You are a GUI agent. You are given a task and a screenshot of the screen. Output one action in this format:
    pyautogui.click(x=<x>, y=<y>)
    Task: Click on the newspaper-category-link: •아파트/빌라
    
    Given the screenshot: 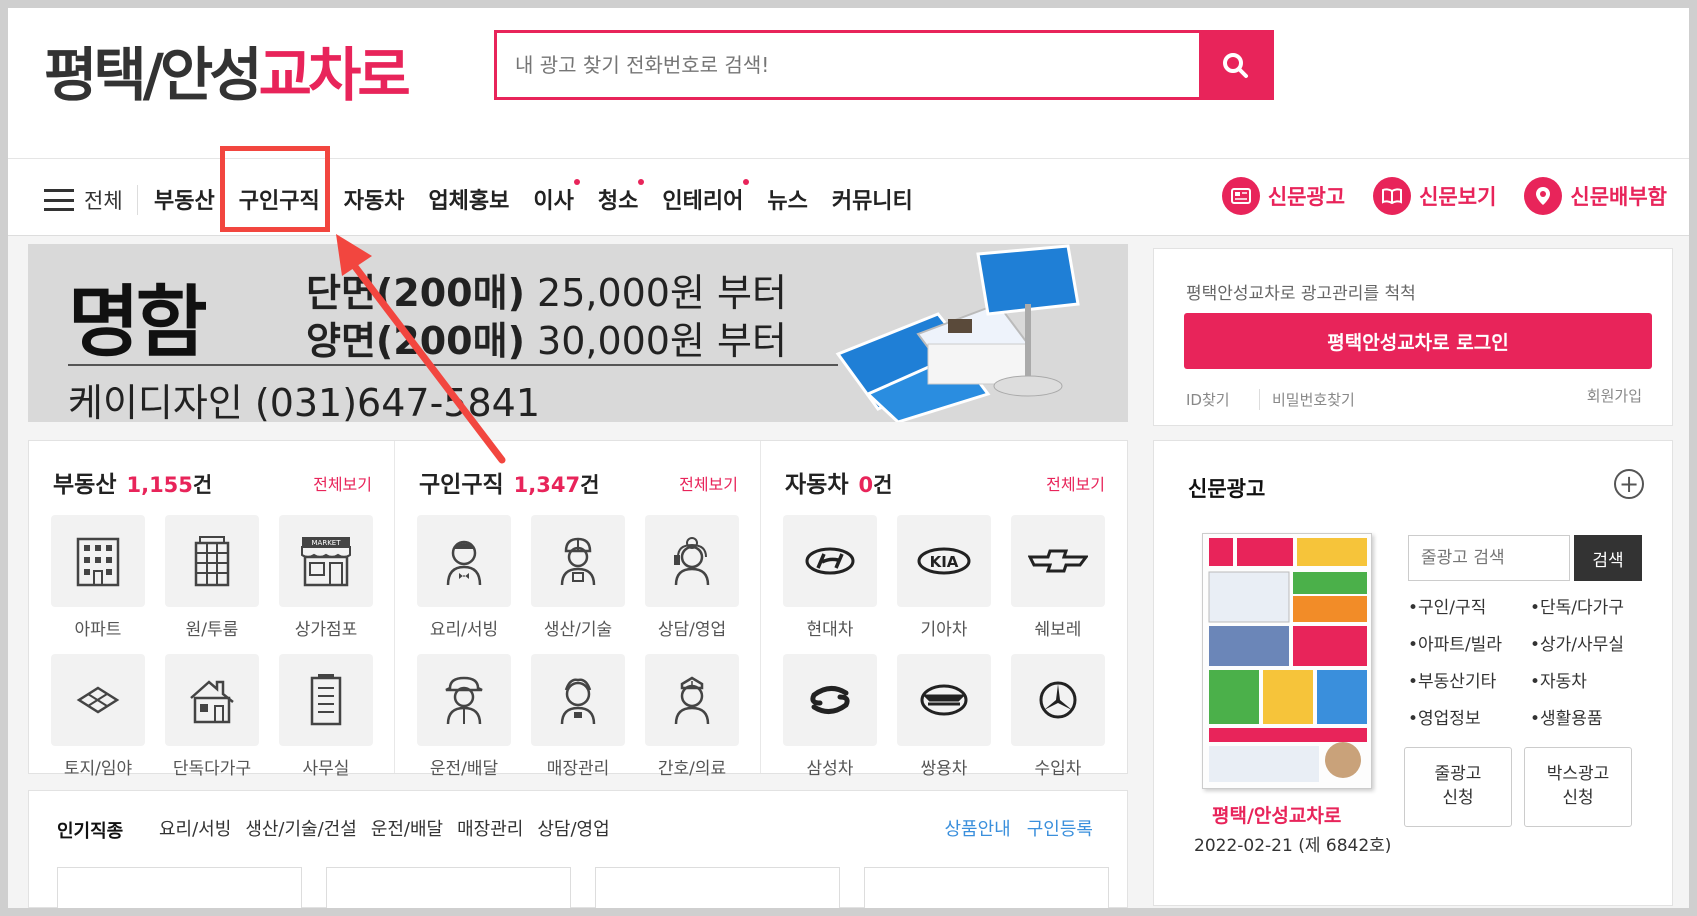 What is the action you would take?
    pyautogui.click(x=1469, y=642)
    